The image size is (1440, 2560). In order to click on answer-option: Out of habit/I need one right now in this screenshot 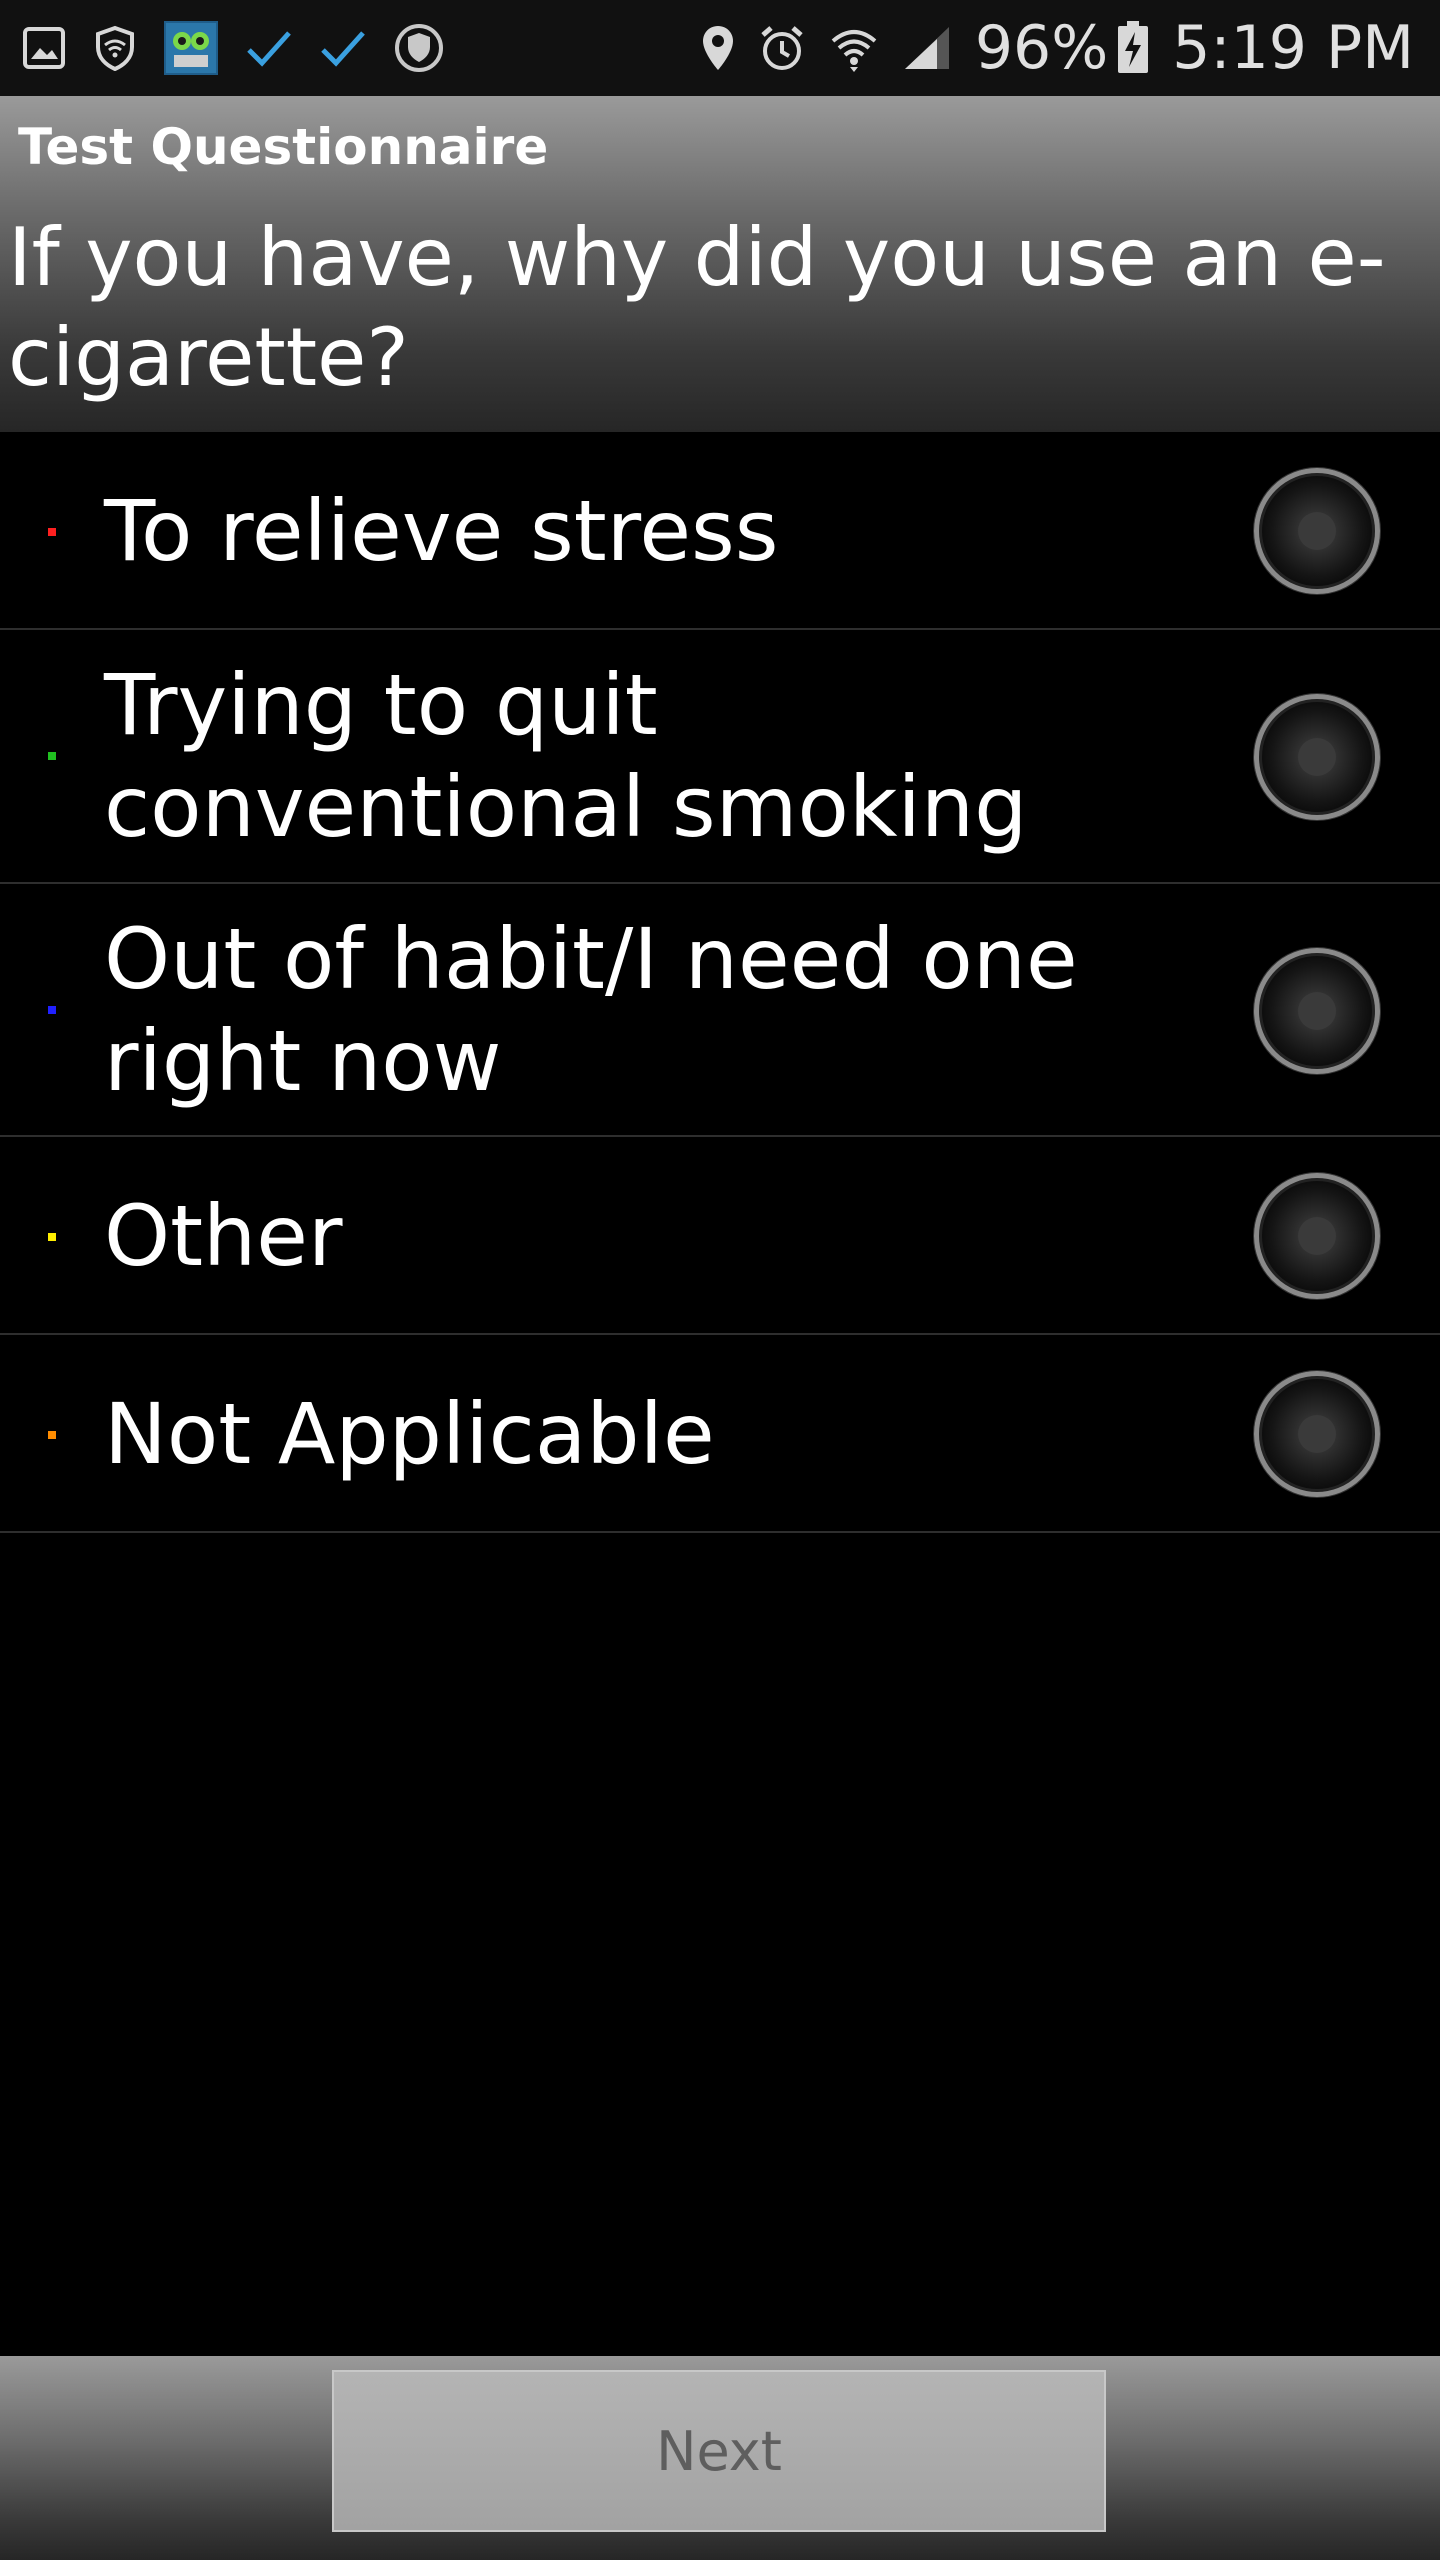, I will do `click(720, 1010)`.